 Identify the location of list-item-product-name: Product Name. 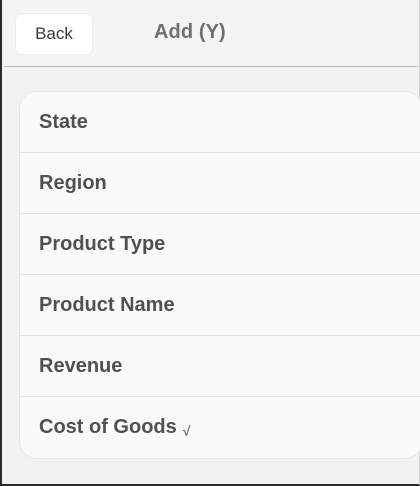
(220, 305).